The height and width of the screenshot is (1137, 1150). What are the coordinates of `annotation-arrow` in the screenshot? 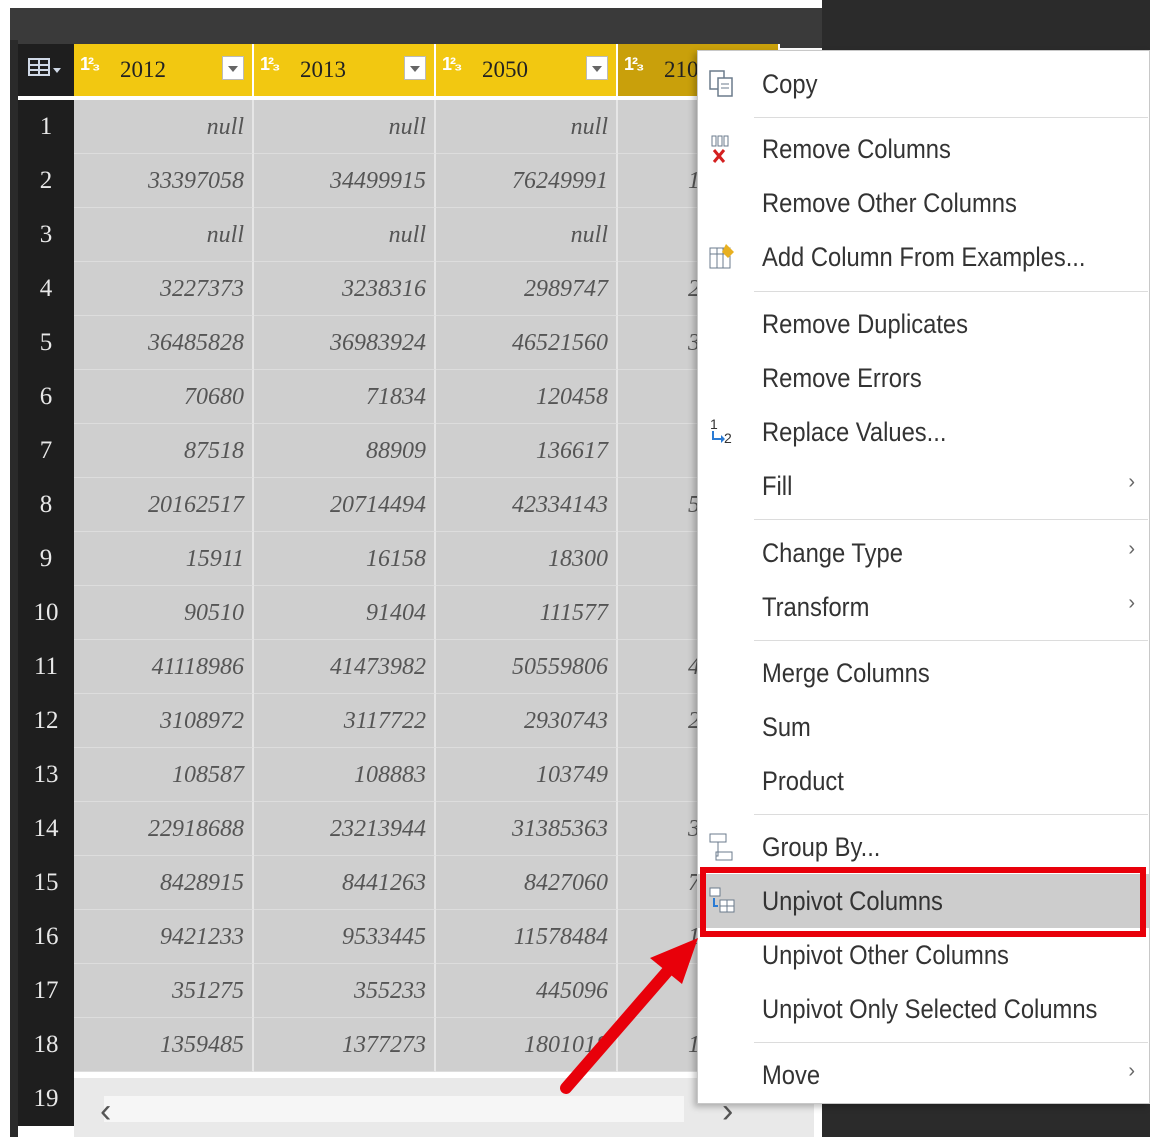 It's located at (629, 1016).